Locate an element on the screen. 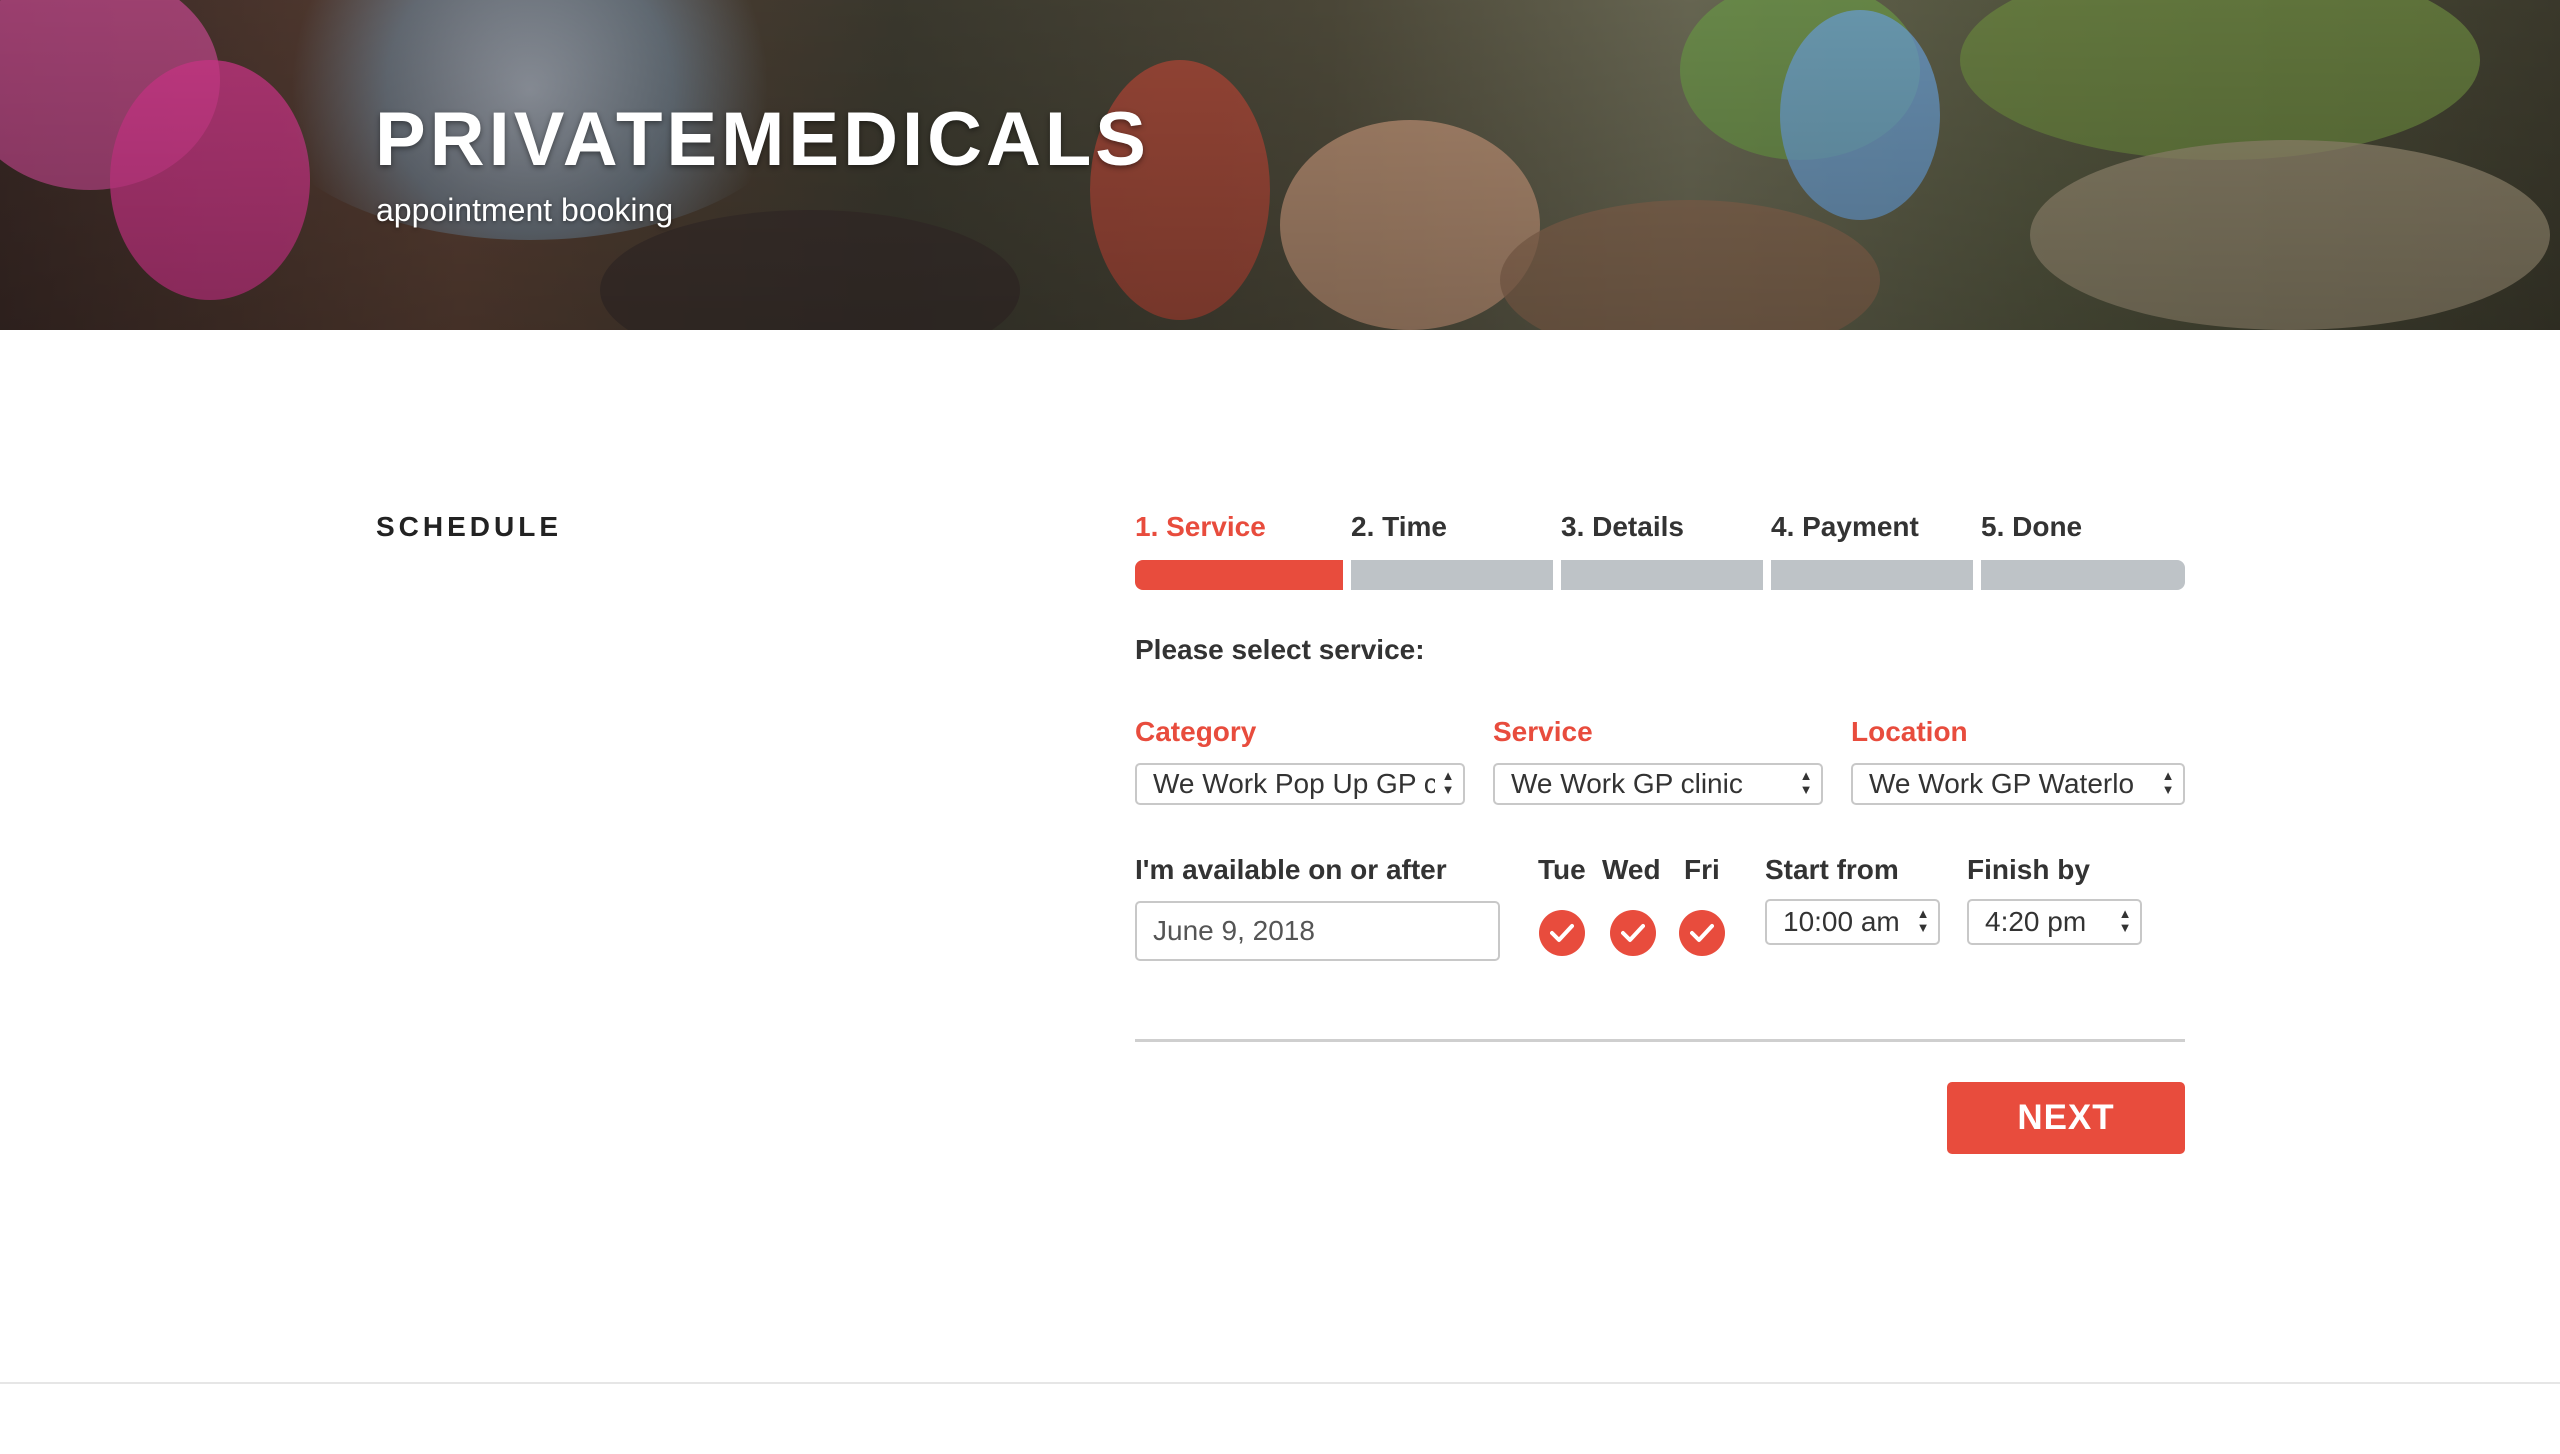  step-label: 1. Service is located at coordinates (1200, 526).